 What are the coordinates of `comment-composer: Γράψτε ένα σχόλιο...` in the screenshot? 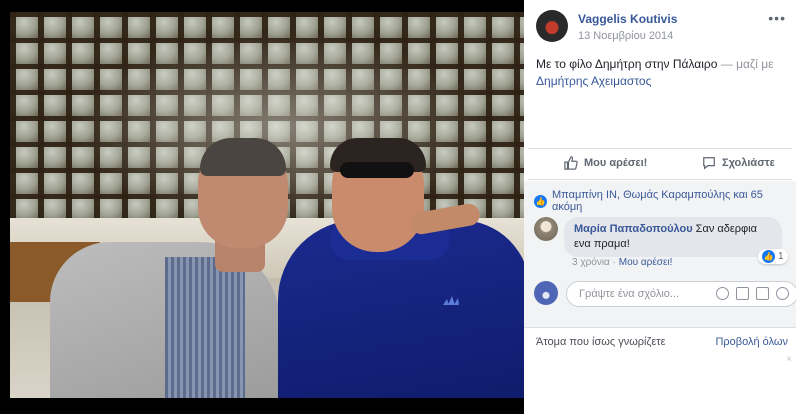 It's located at (665, 294).